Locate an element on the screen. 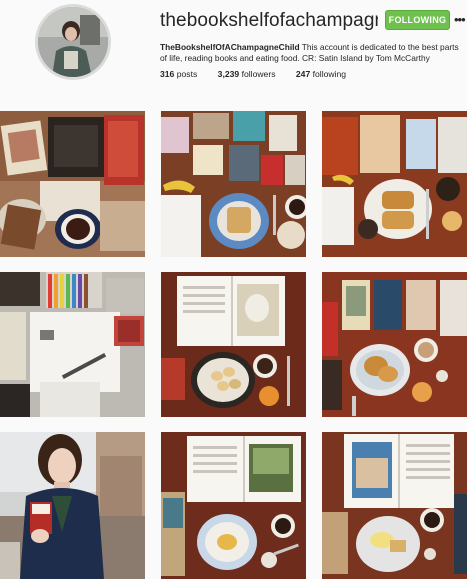  following-stat: 247 following is located at coordinates (321, 74).